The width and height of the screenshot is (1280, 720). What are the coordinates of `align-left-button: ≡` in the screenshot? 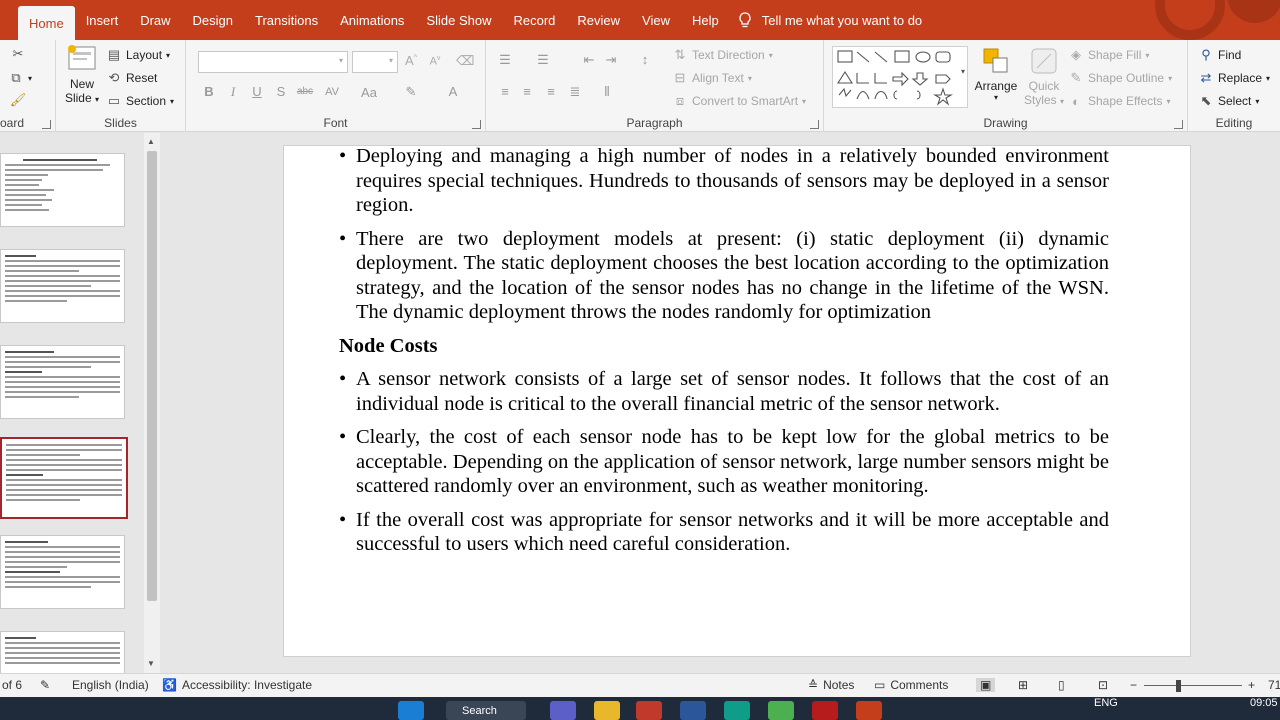 It's located at (505, 91).